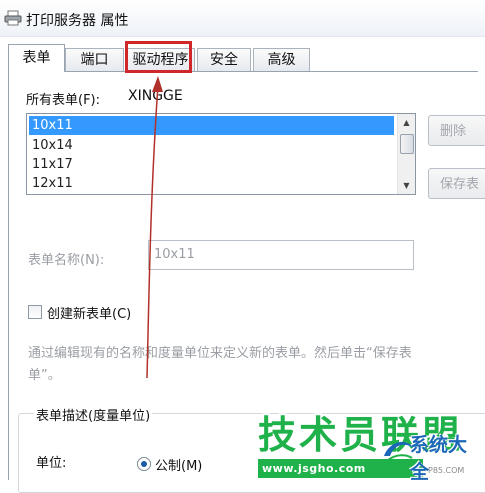  What do you see at coordinates (89, 314) in the screenshot?
I see `create-new-form-label: 创建新表单(C)` at bounding box center [89, 314].